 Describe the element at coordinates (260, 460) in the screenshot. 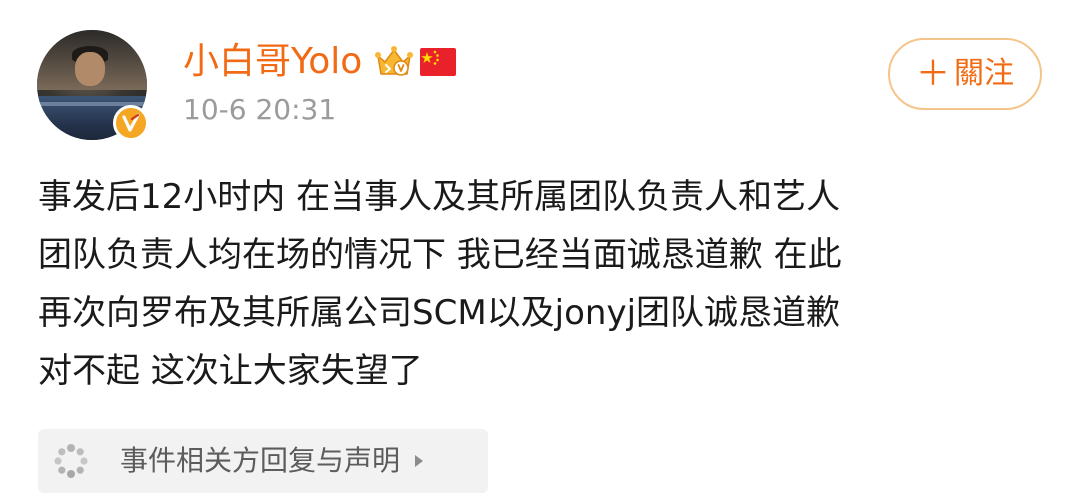

I see `topic-card-label: 事件相关方回复与声明` at that location.